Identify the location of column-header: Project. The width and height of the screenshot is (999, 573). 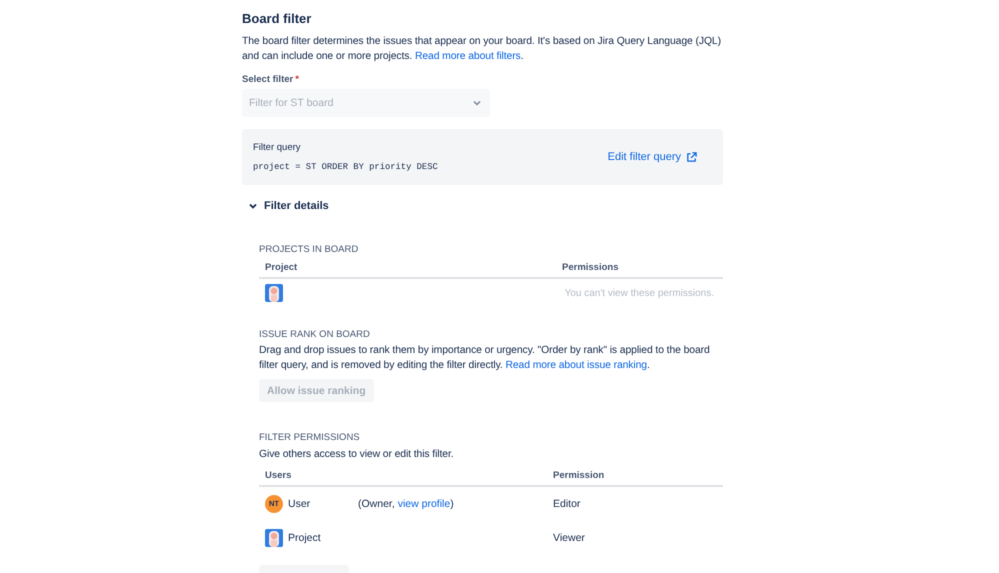
(281, 267).